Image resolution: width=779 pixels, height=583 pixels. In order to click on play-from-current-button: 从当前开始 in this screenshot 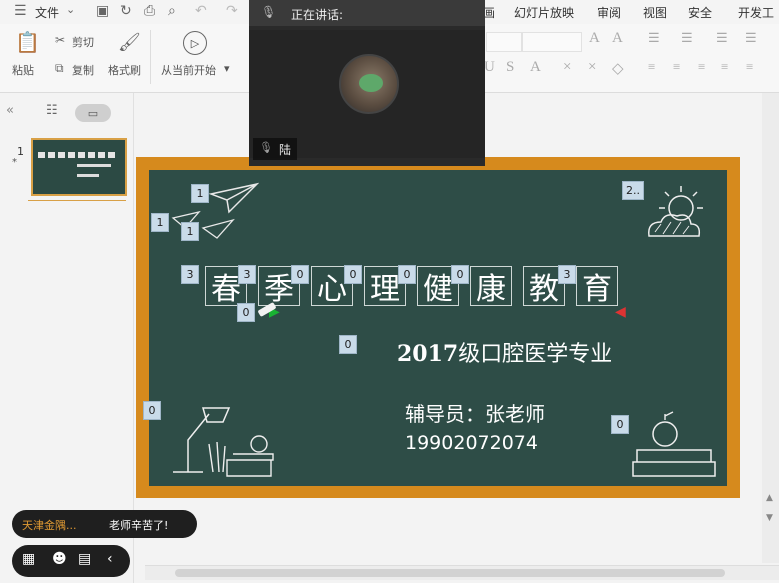, I will do `click(188, 70)`.